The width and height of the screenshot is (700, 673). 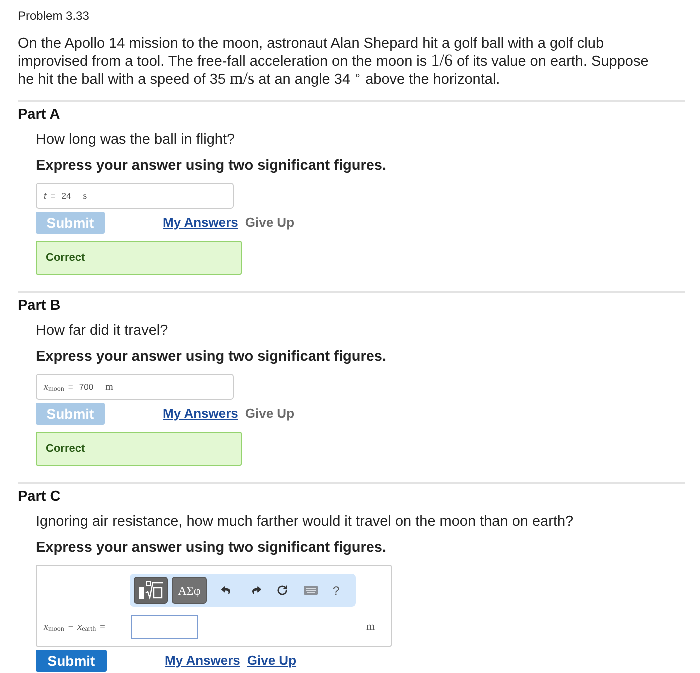 I want to click on part-title: Part B, so click(x=40, y=306).